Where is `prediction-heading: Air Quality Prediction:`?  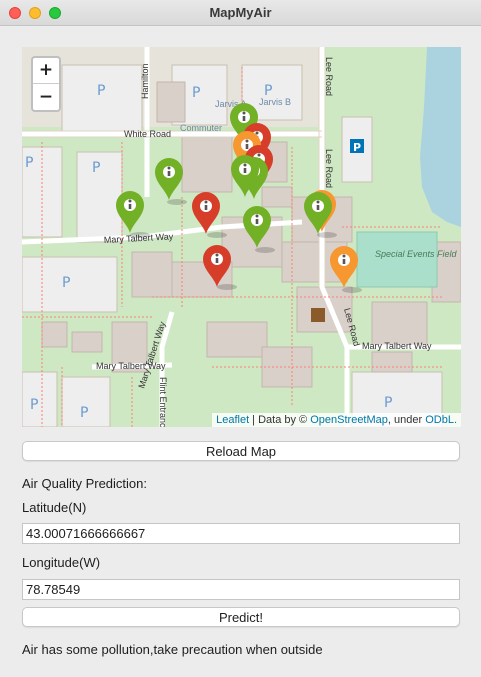
prediction-heading: Air Quality Prediction: is located at coordinates (84, 483).